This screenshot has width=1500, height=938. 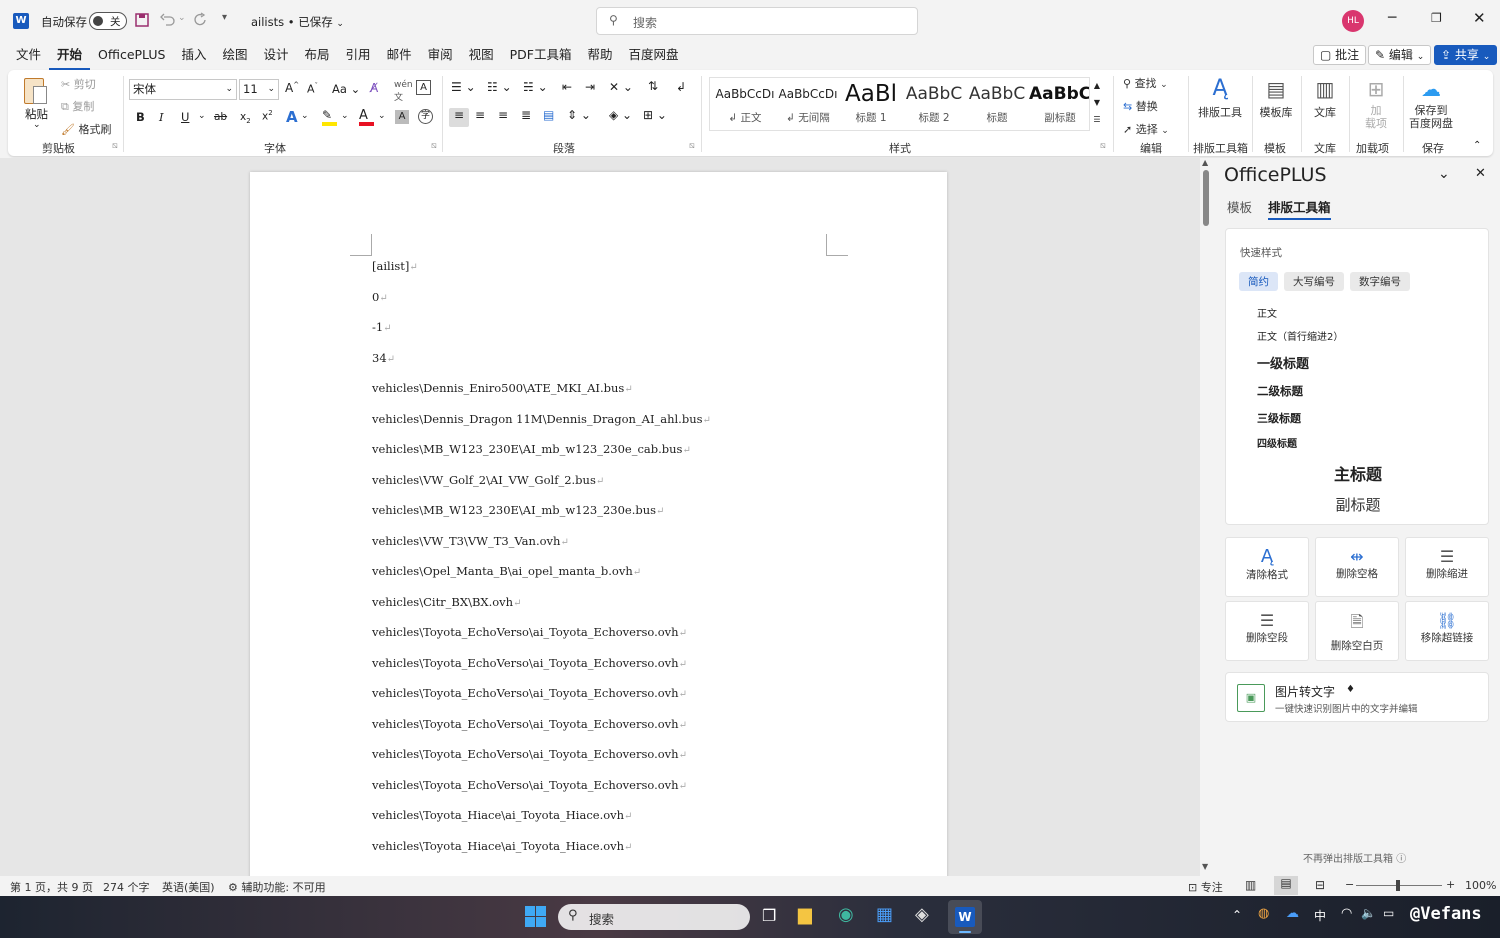 What do you see at coordinates (1237, 915) in the screenshot?
I see `show-hidden-icons-icon: ⌃` at bounding box center [1237, 915].